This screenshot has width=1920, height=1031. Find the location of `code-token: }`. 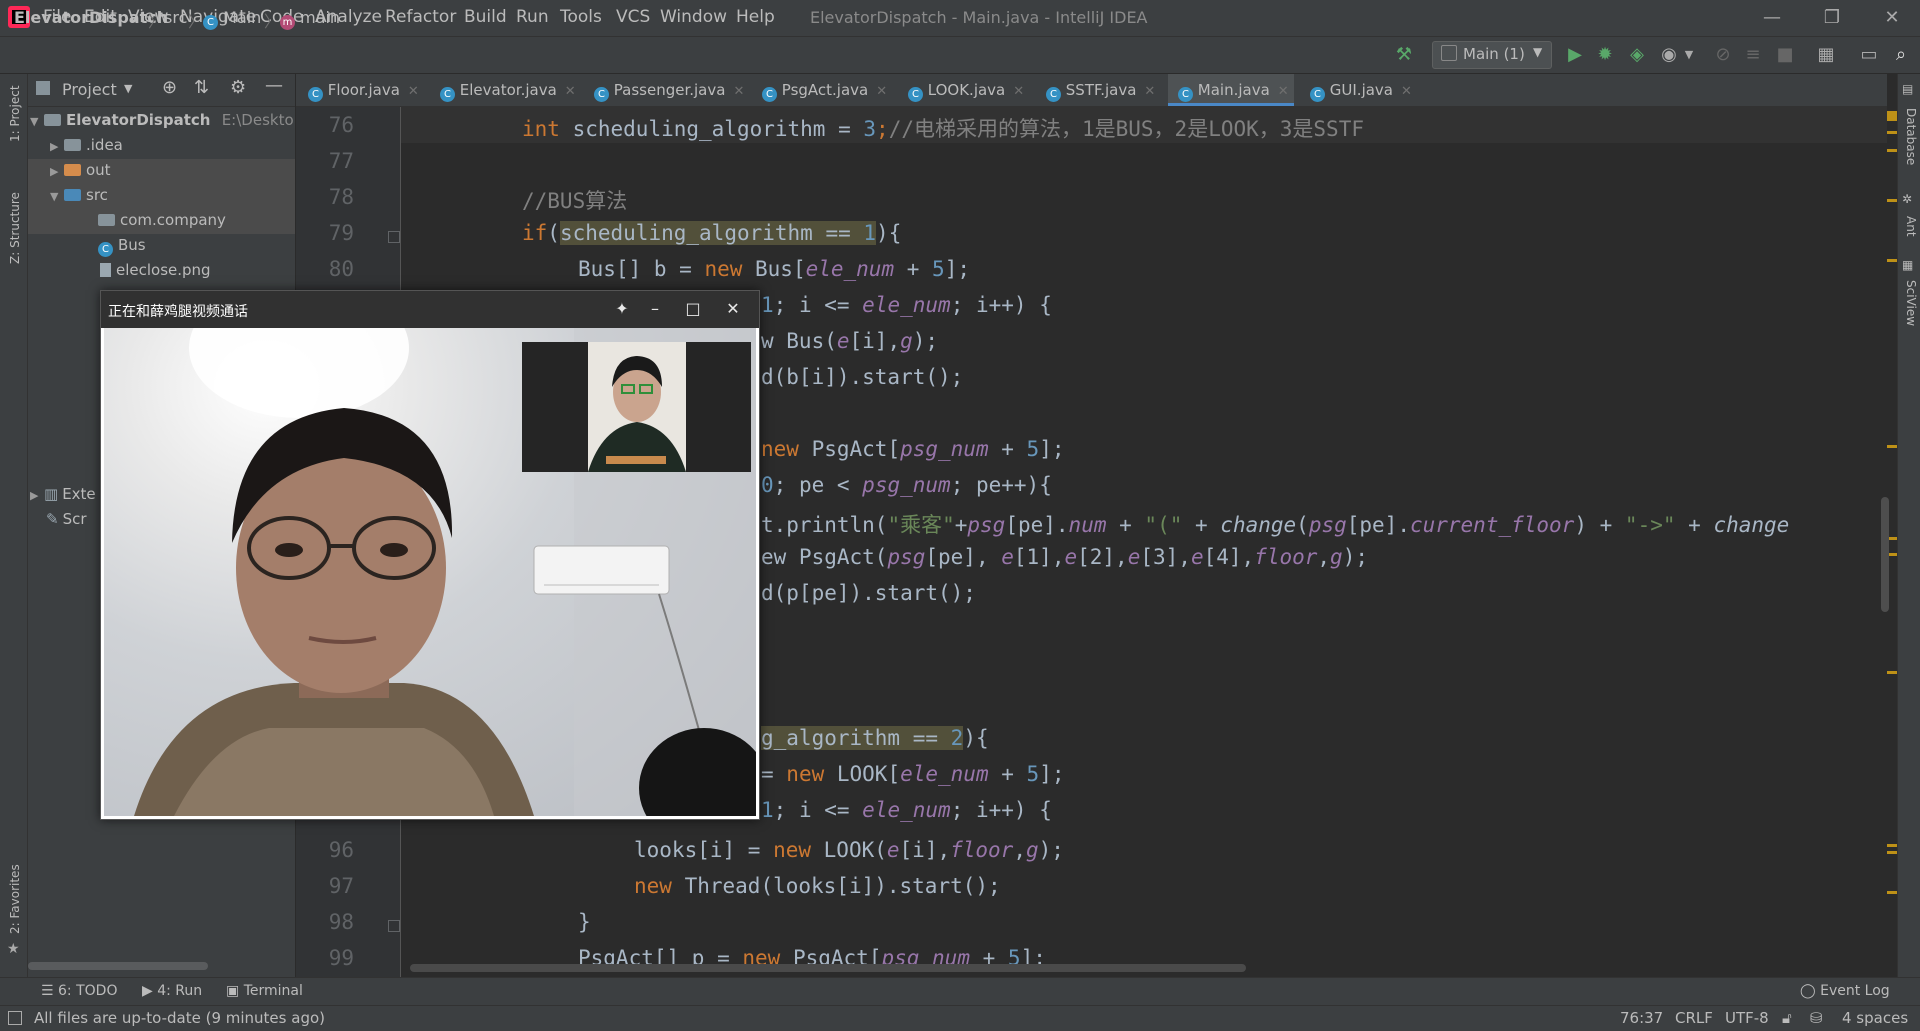

code-token: } is located at coordinates (584, 922).